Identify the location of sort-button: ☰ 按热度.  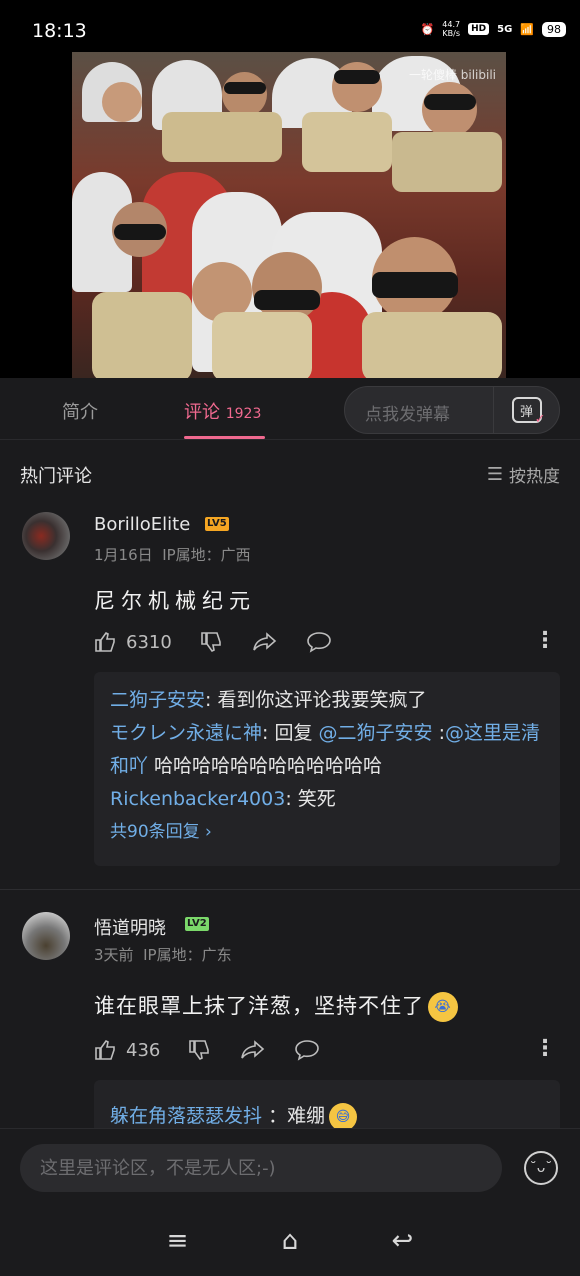
(523, 474).